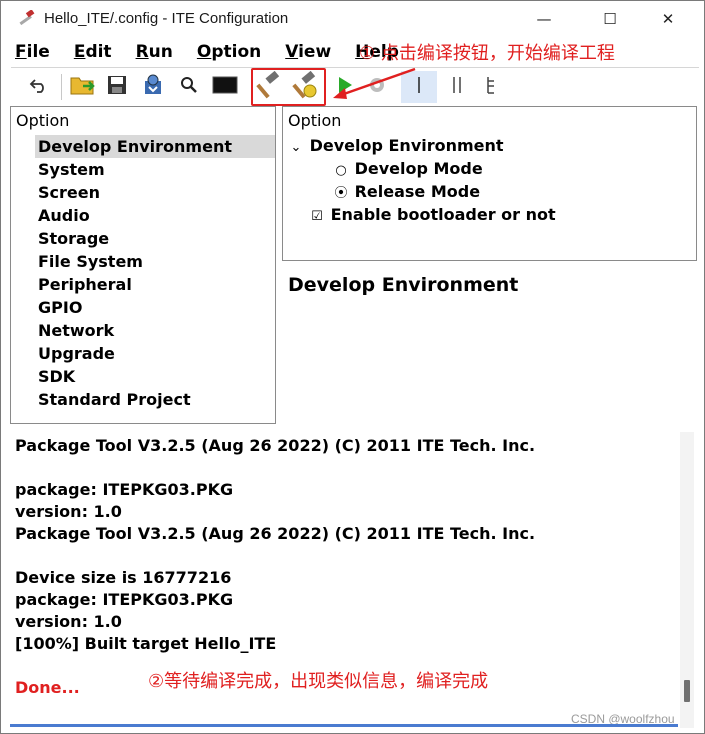 The width and height of the screenshot is (705, 734). Describe the element at coordinates (155, 261) in the screenshot. I see `tree-item-file-system: File System` at that location.